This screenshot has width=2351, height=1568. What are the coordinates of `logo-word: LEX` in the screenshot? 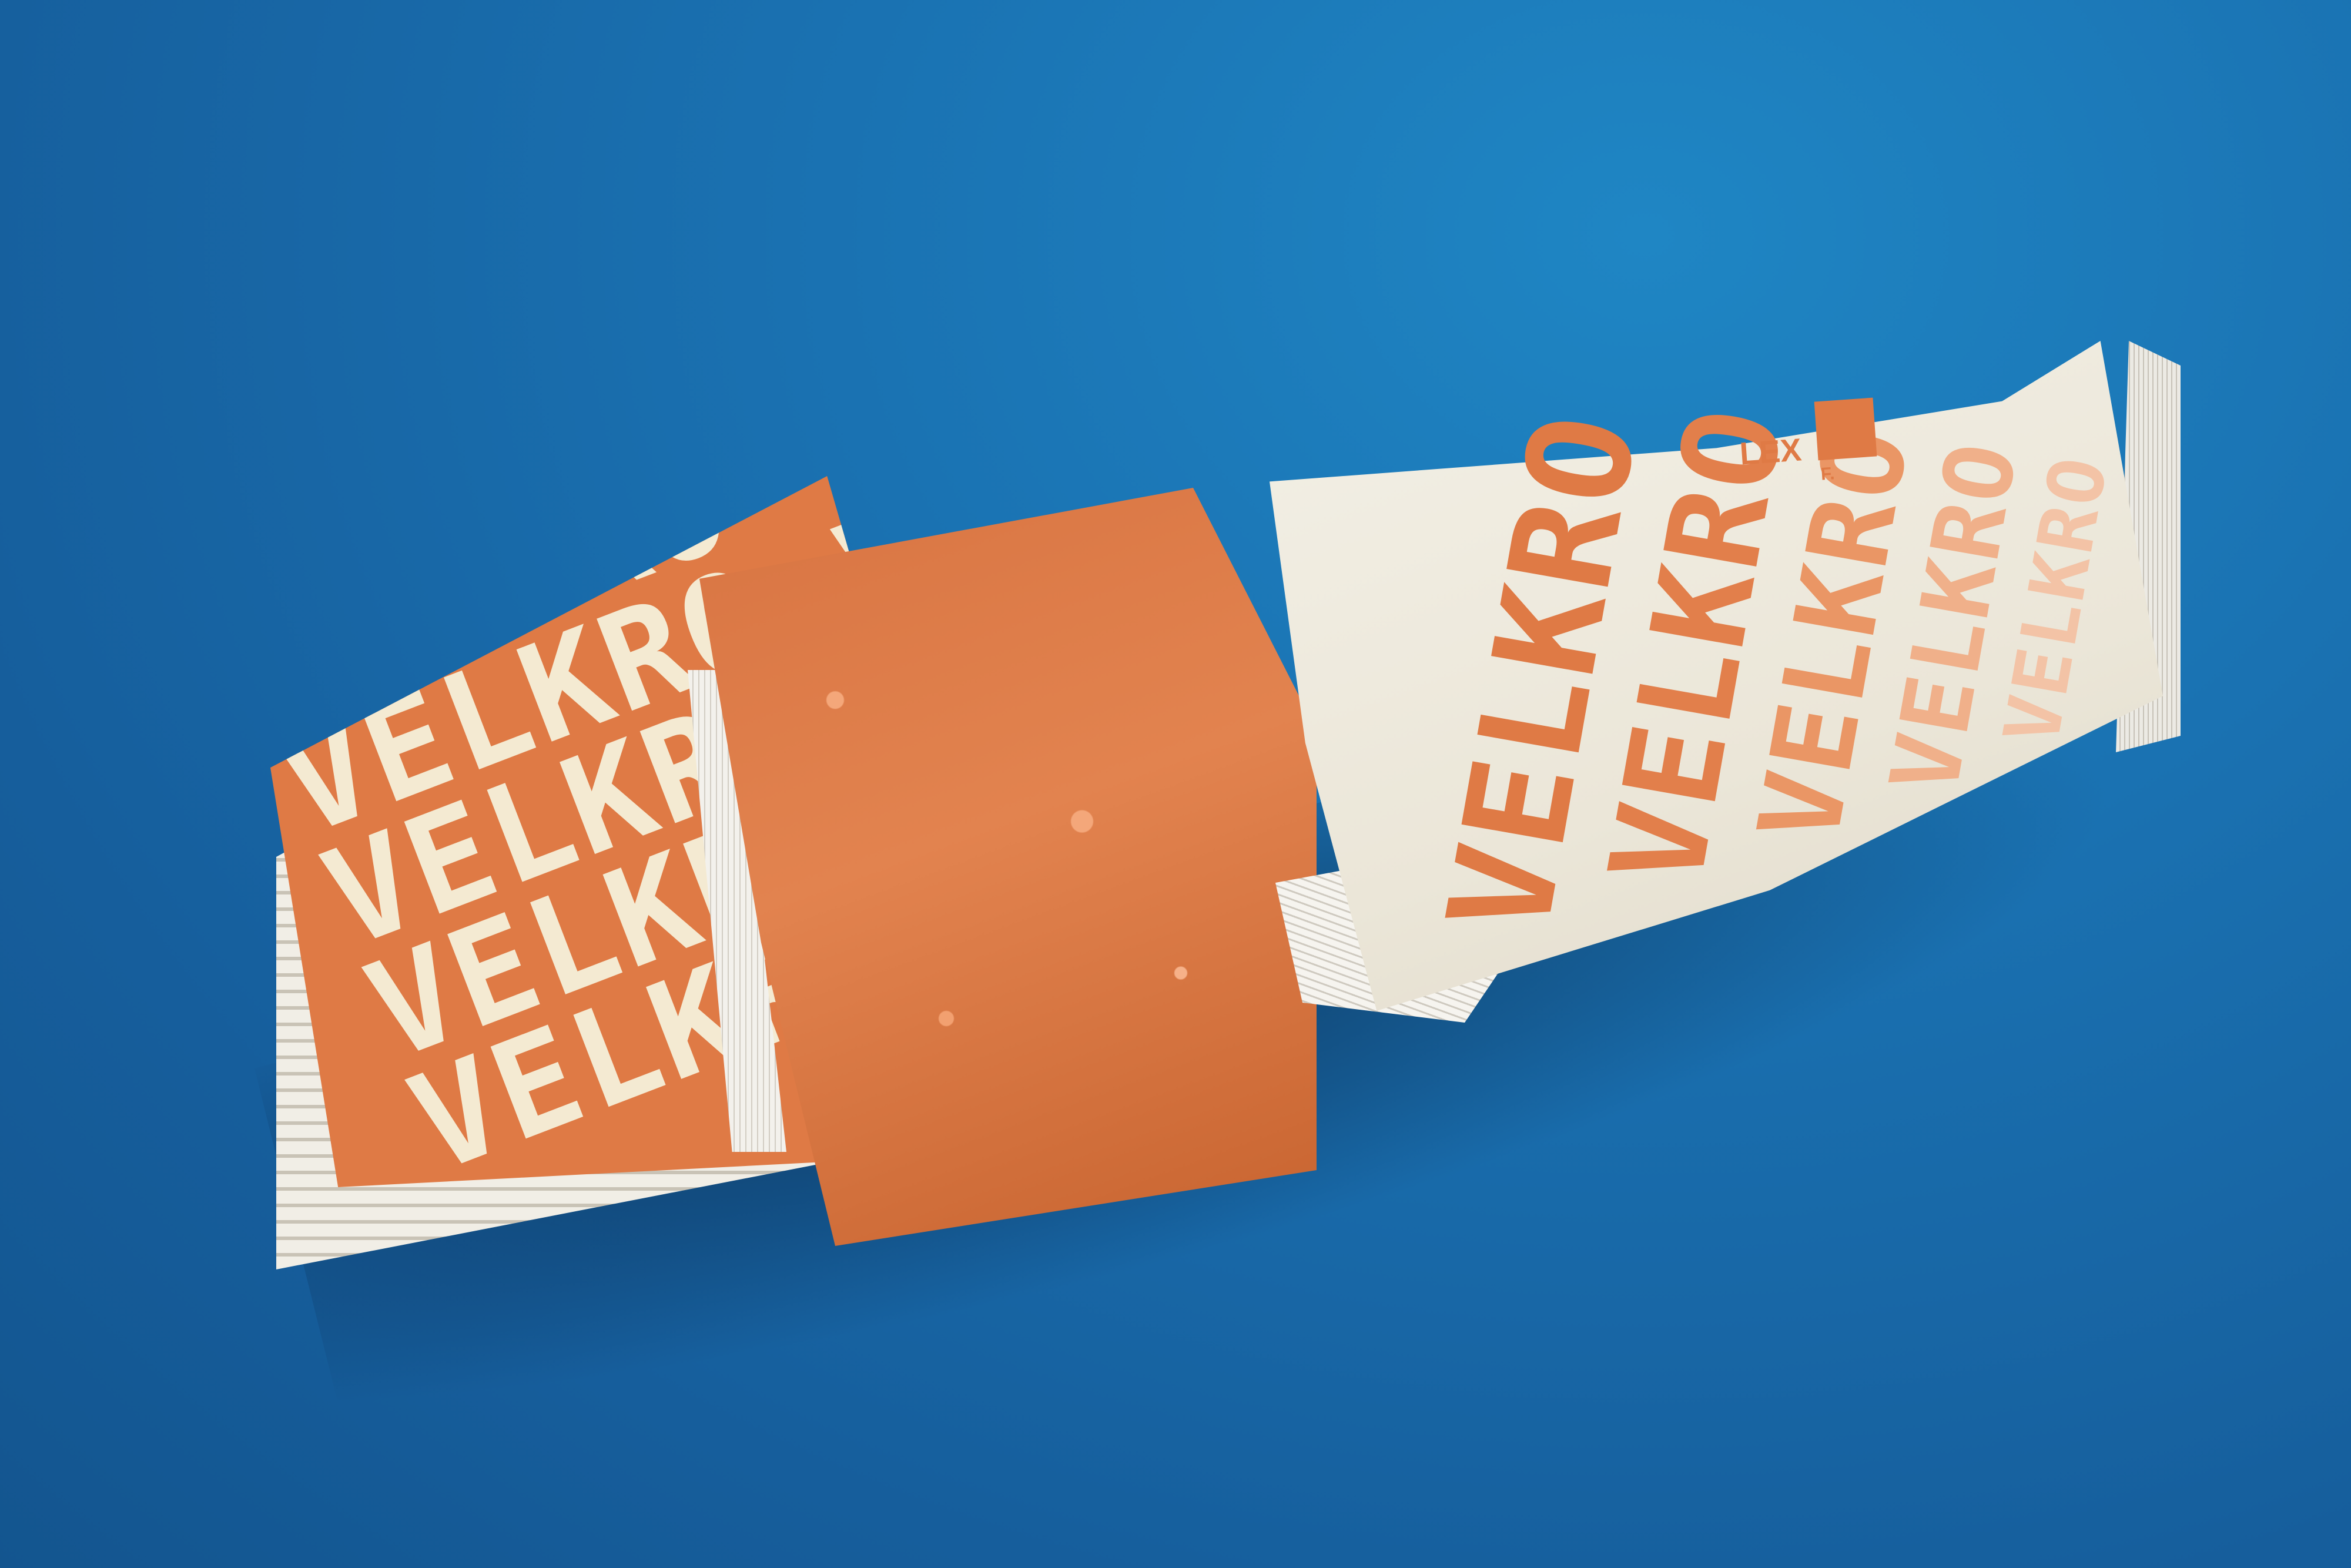 It's located at (1771, 452).